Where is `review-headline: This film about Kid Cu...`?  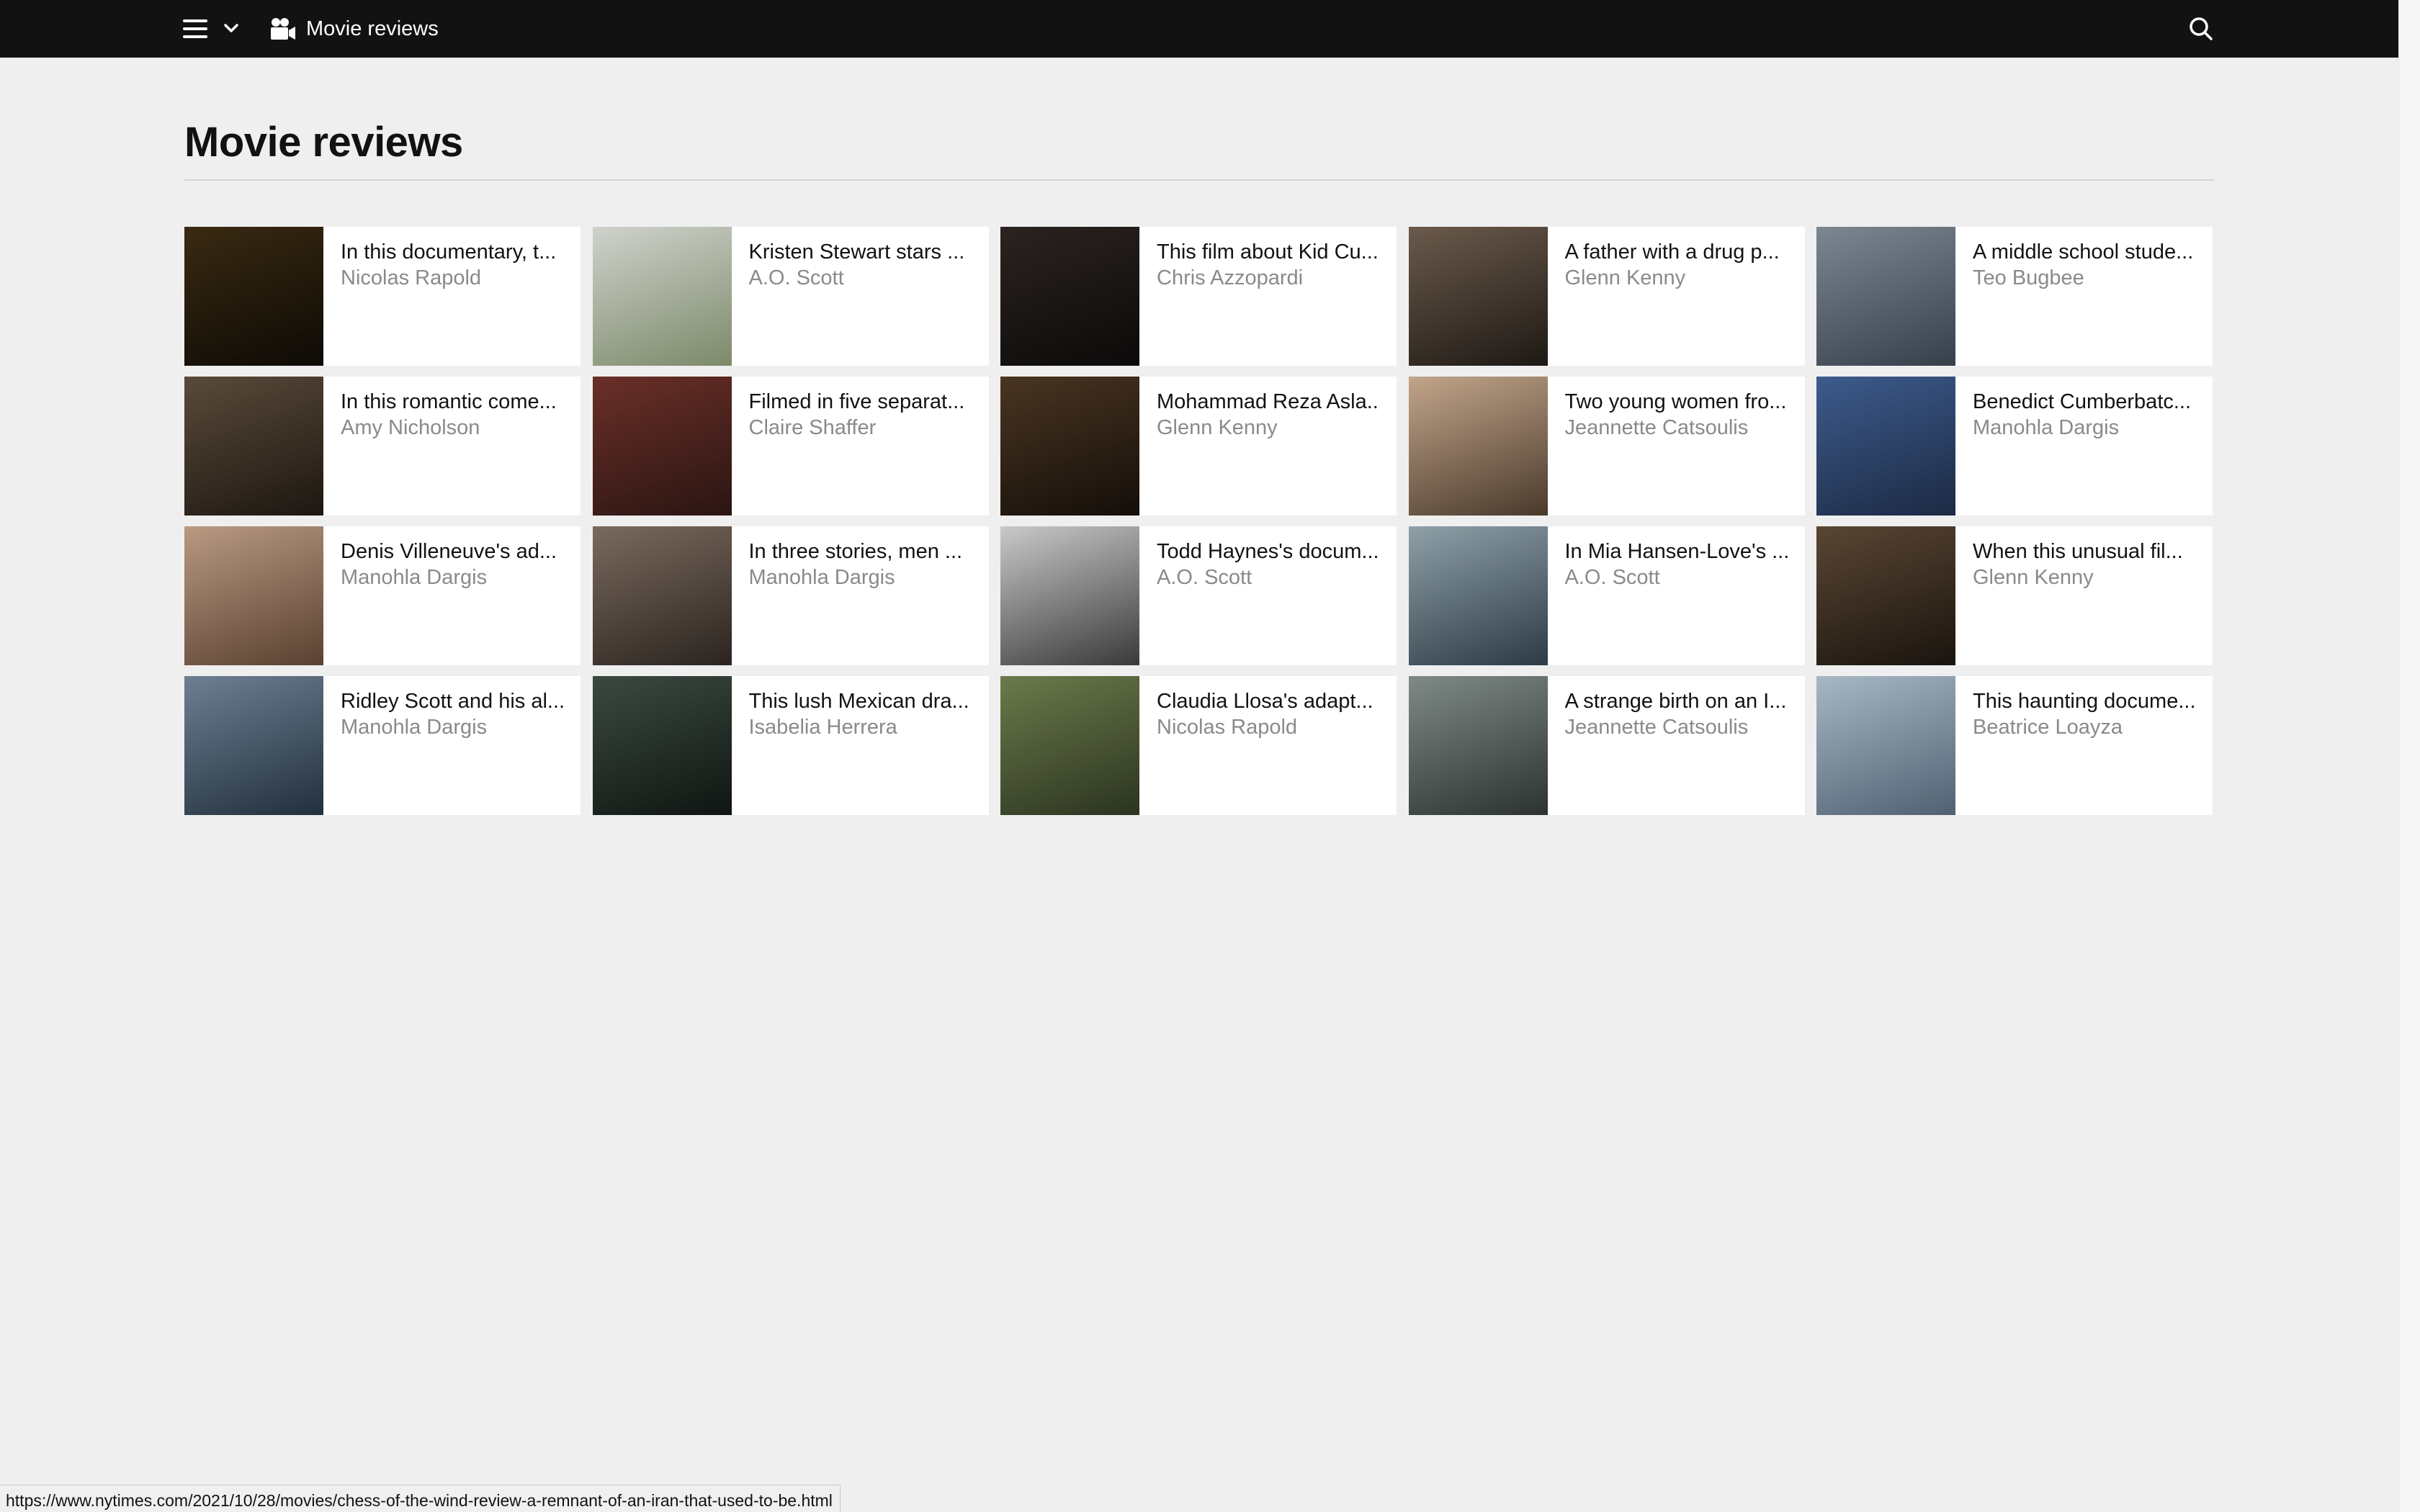 review-headline: This film about Kid Cu... is located at coordinates (1268, 252).